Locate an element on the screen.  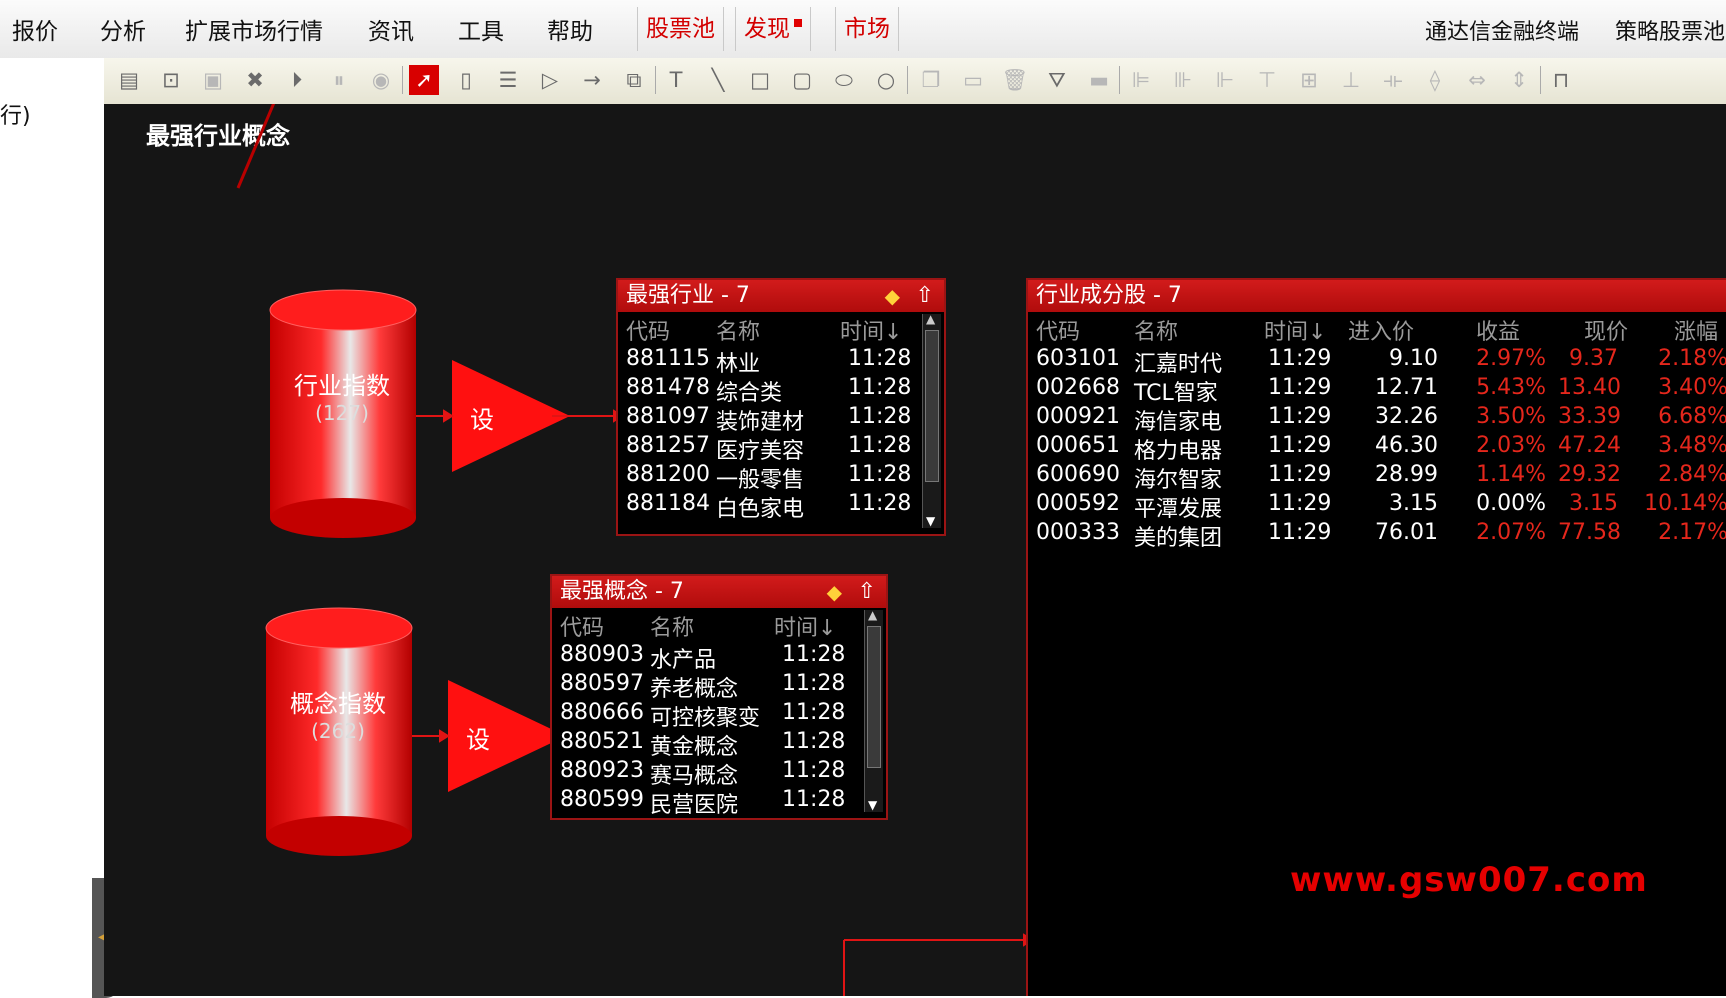
menu-stock-pool: 股票池 is located at coordinates (680, 29).